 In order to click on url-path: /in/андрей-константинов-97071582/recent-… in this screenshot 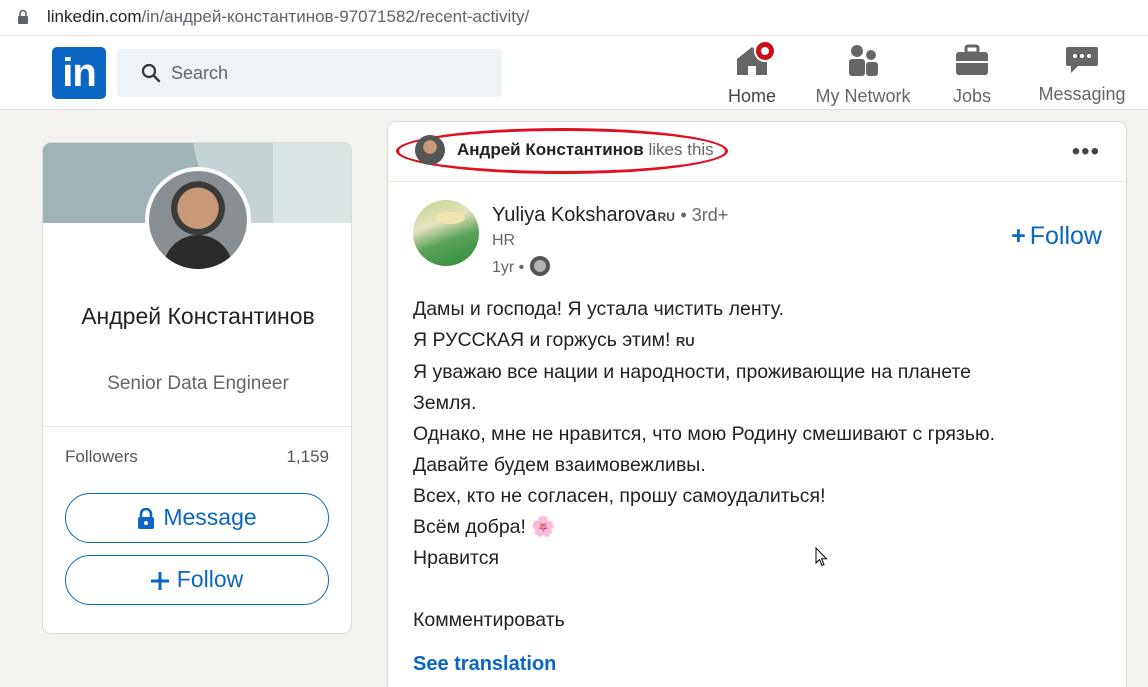, I will do `click(335, 16)`.